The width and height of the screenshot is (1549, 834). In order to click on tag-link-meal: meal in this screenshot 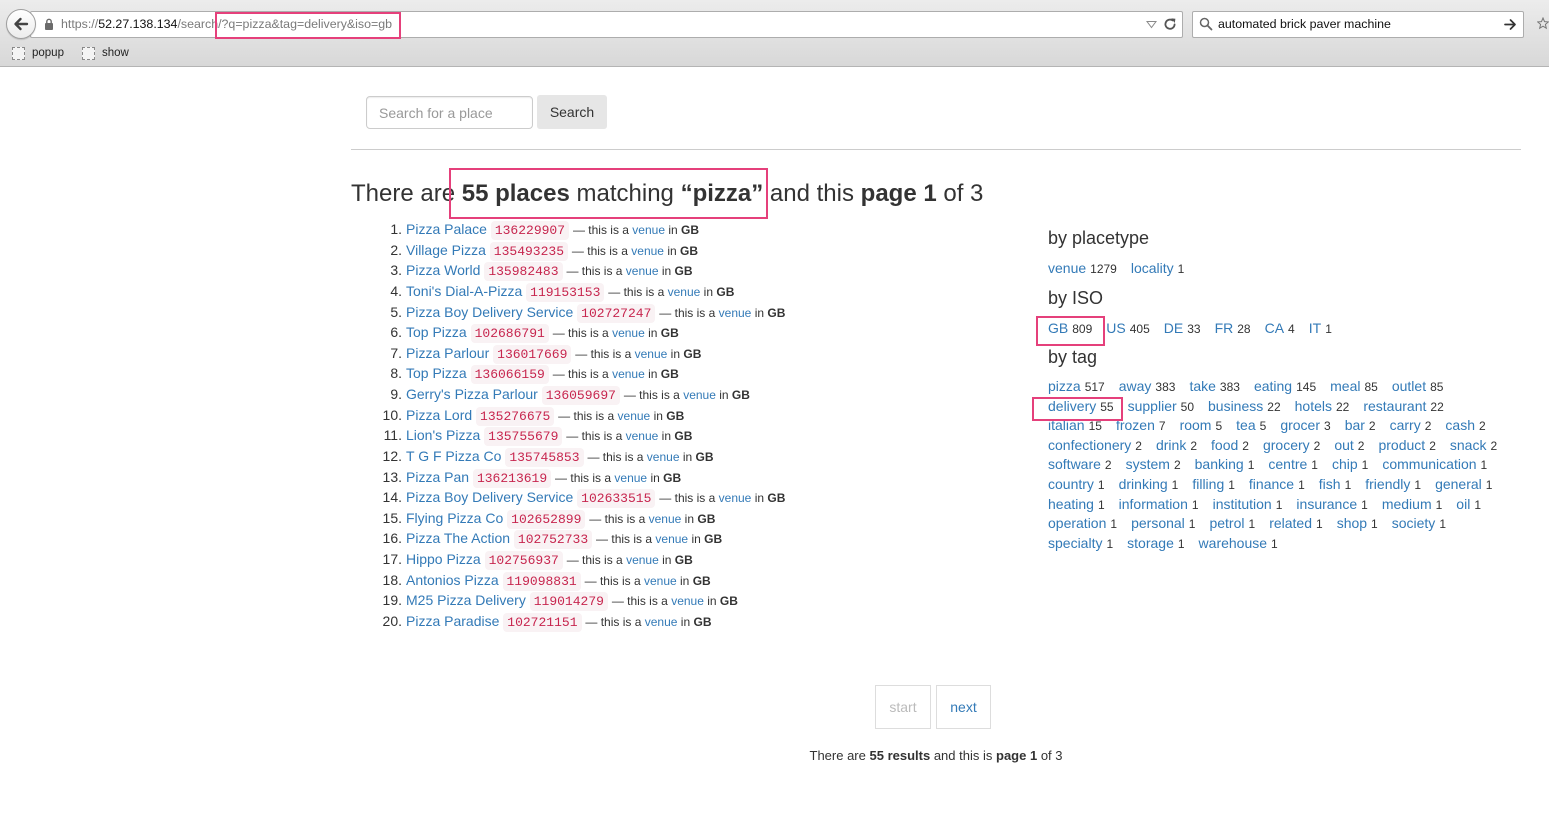, I will do `click(1345, 386)`.